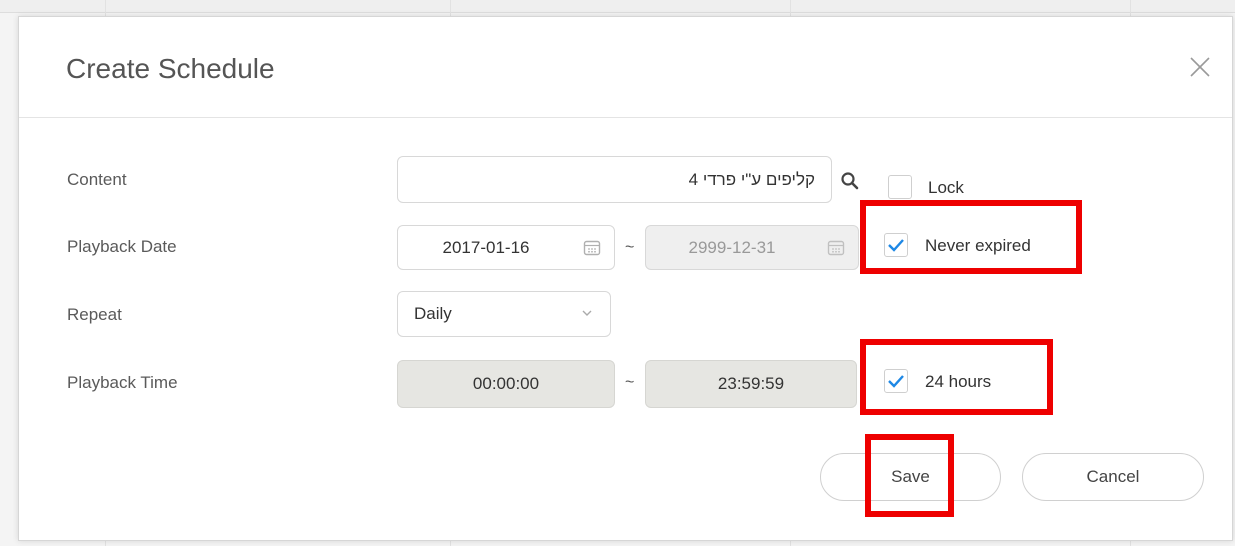 This screenshot has height=546, width=1235. I want to click on end-date-input: 2999-12-31, so click(752, 247).